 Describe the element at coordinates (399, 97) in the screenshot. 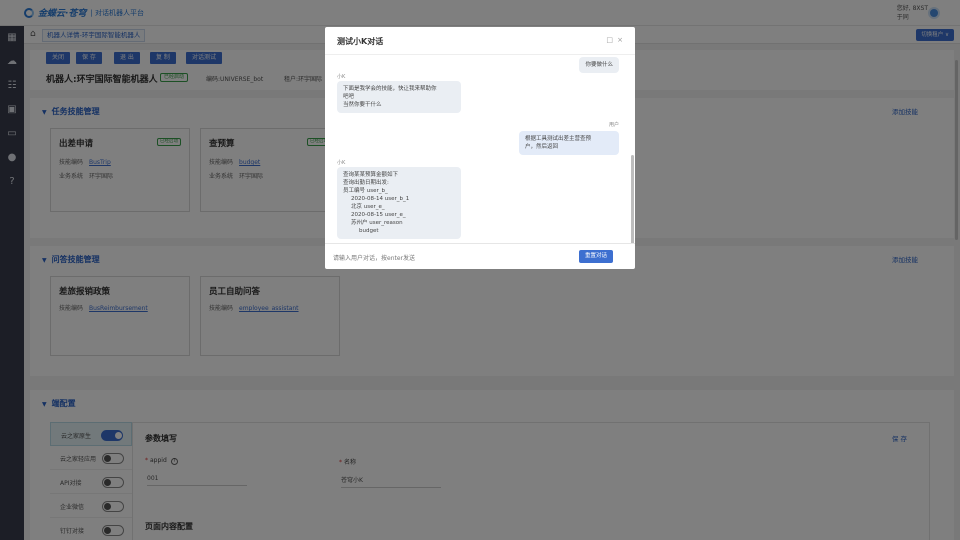

I see `chat-bubble: 下面是我学会的技能，快让我来帮助你 吧吧 当然你要干什么` at that location.